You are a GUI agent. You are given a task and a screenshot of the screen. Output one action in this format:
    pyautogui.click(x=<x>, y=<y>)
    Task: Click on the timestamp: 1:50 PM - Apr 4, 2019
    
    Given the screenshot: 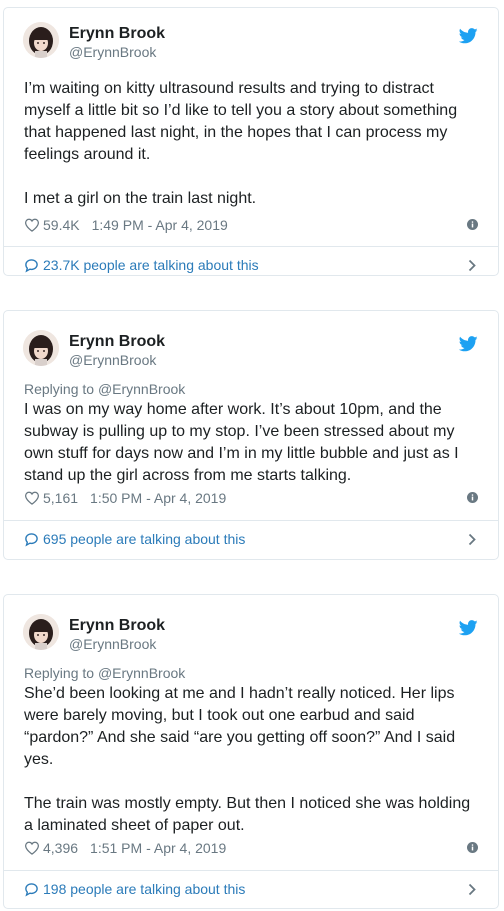 What is the action you would take?
    pyautogui.click(x=158, y=498)
    